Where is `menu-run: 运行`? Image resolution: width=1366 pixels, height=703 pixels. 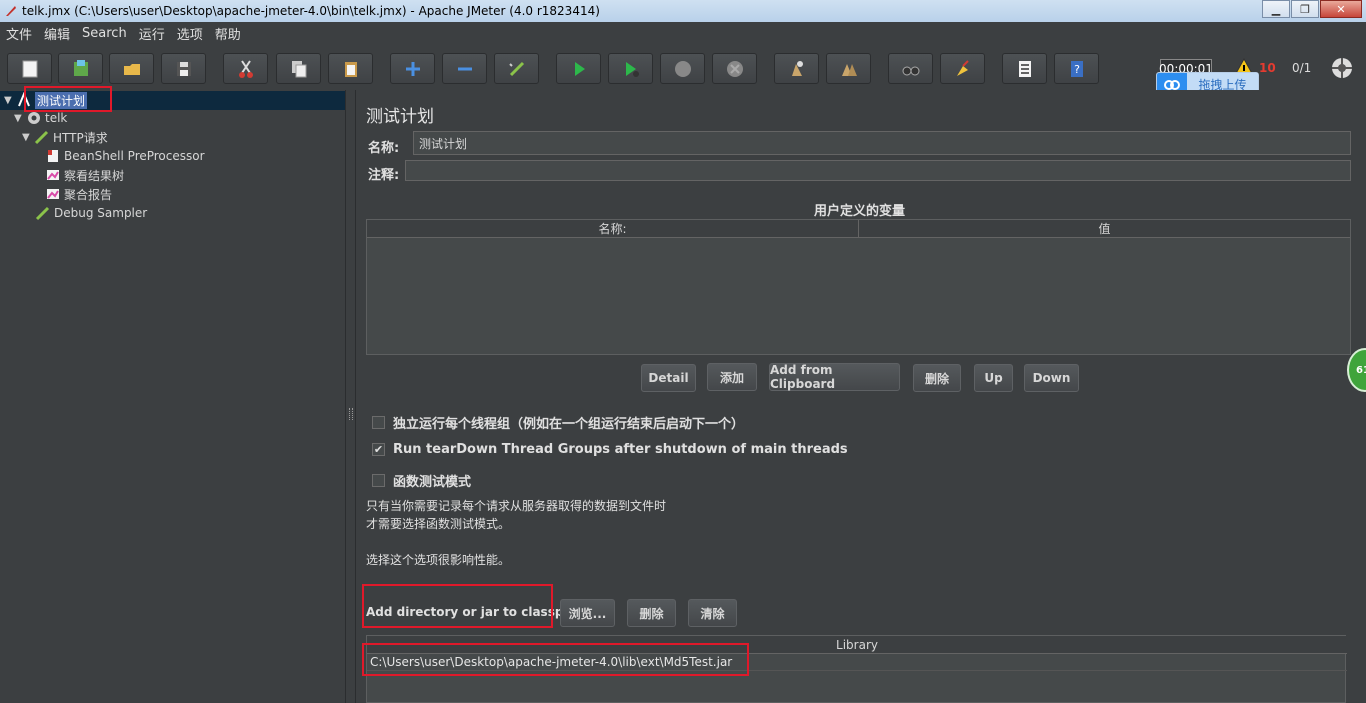
menu-run: 运行 is located at coordinates (152, 33).